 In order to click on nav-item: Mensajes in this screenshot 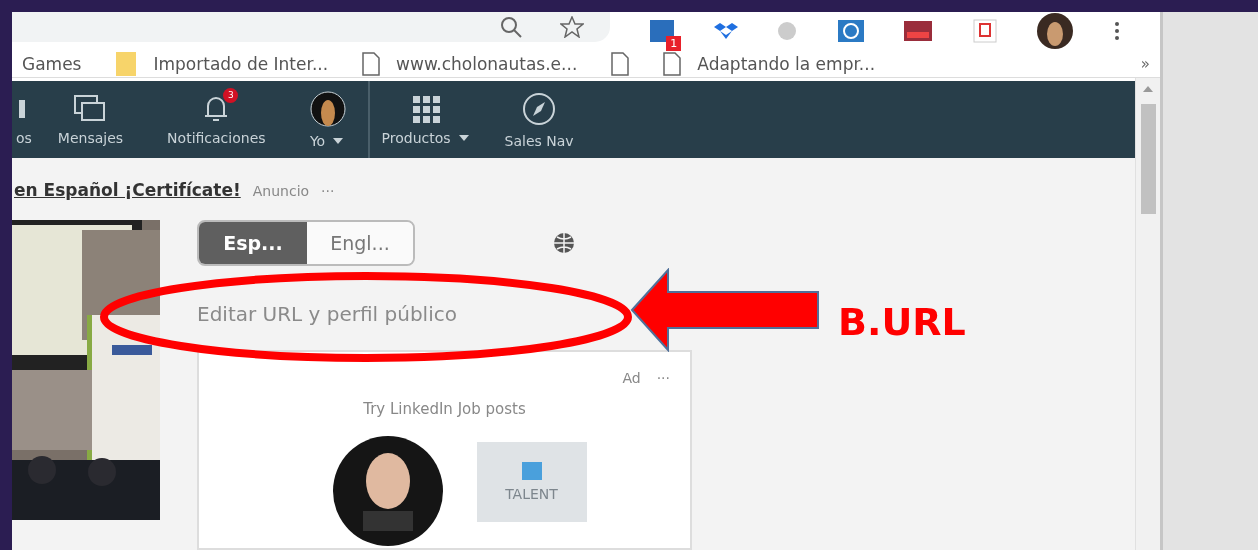, I will do `click(90, 119)`.